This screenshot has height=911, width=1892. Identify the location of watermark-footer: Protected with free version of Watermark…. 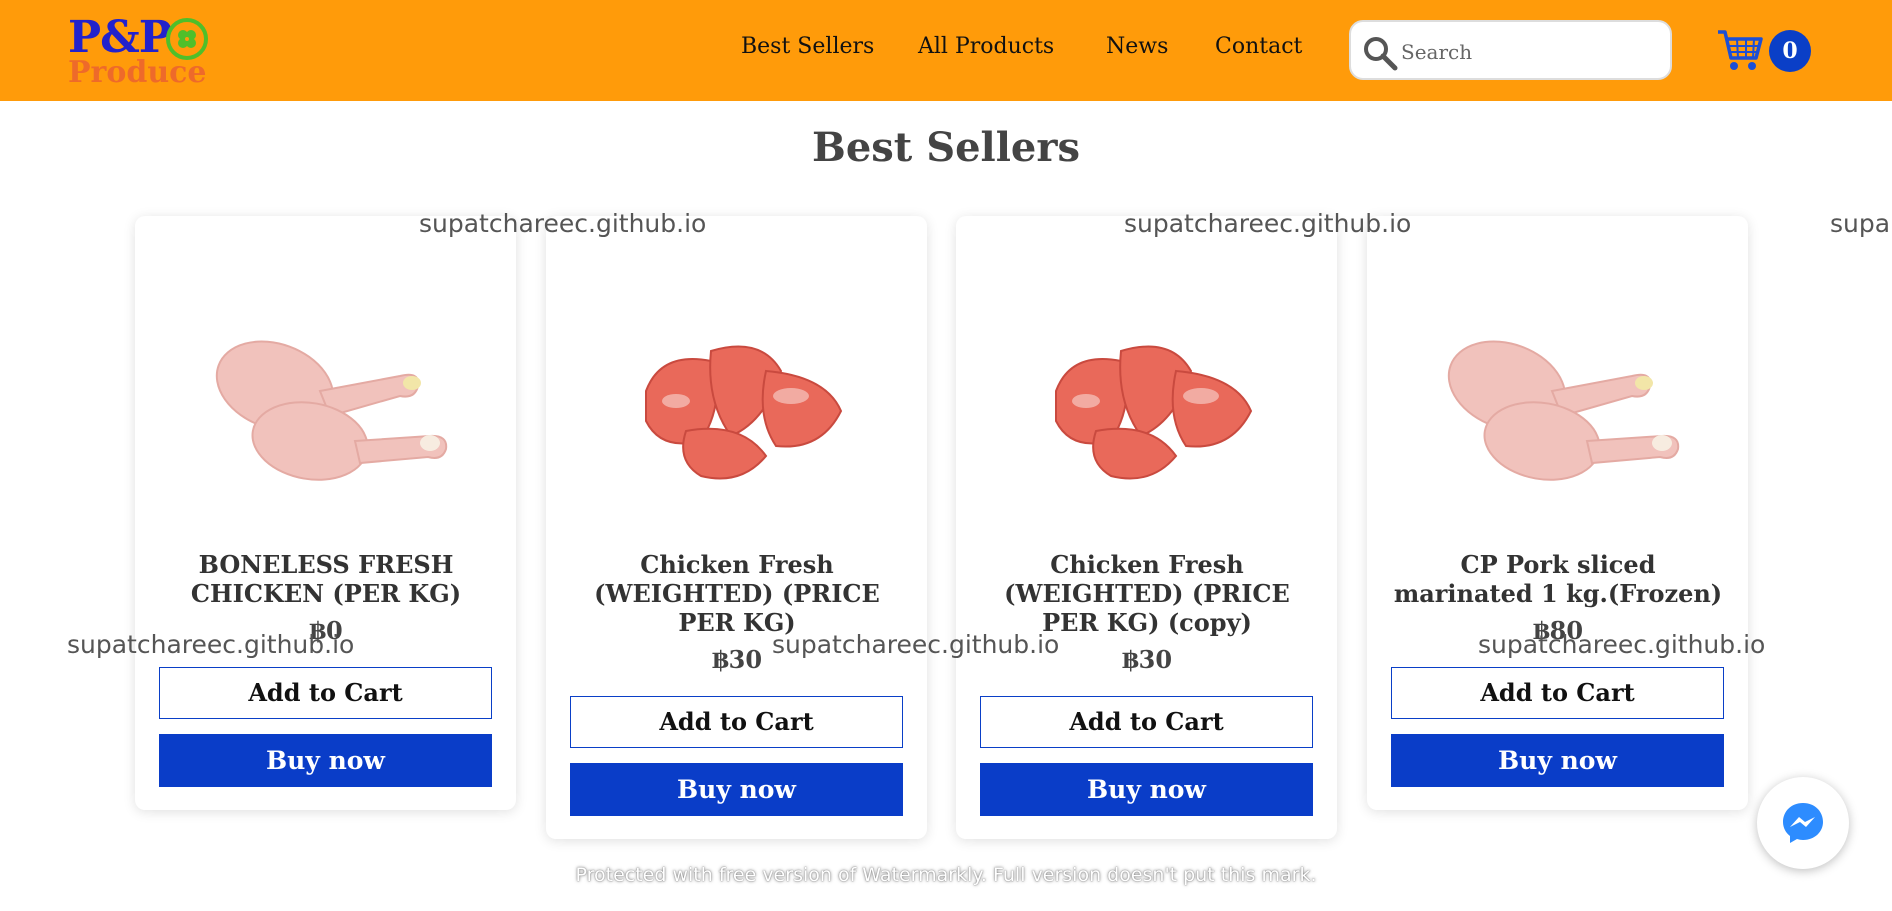
(946, 875).